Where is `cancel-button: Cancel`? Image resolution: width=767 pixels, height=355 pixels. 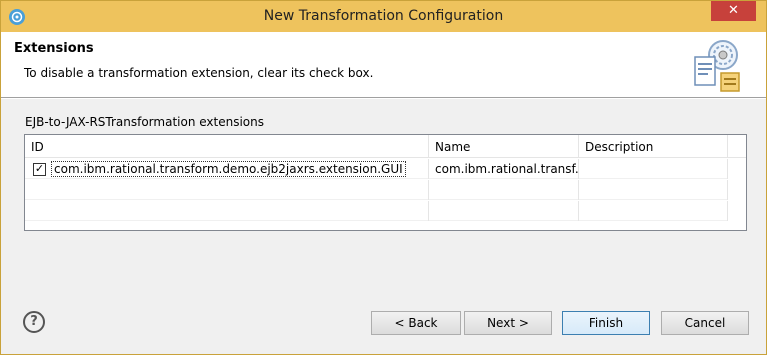
cancel-button: Cancel is located at coordinates (705, 323).